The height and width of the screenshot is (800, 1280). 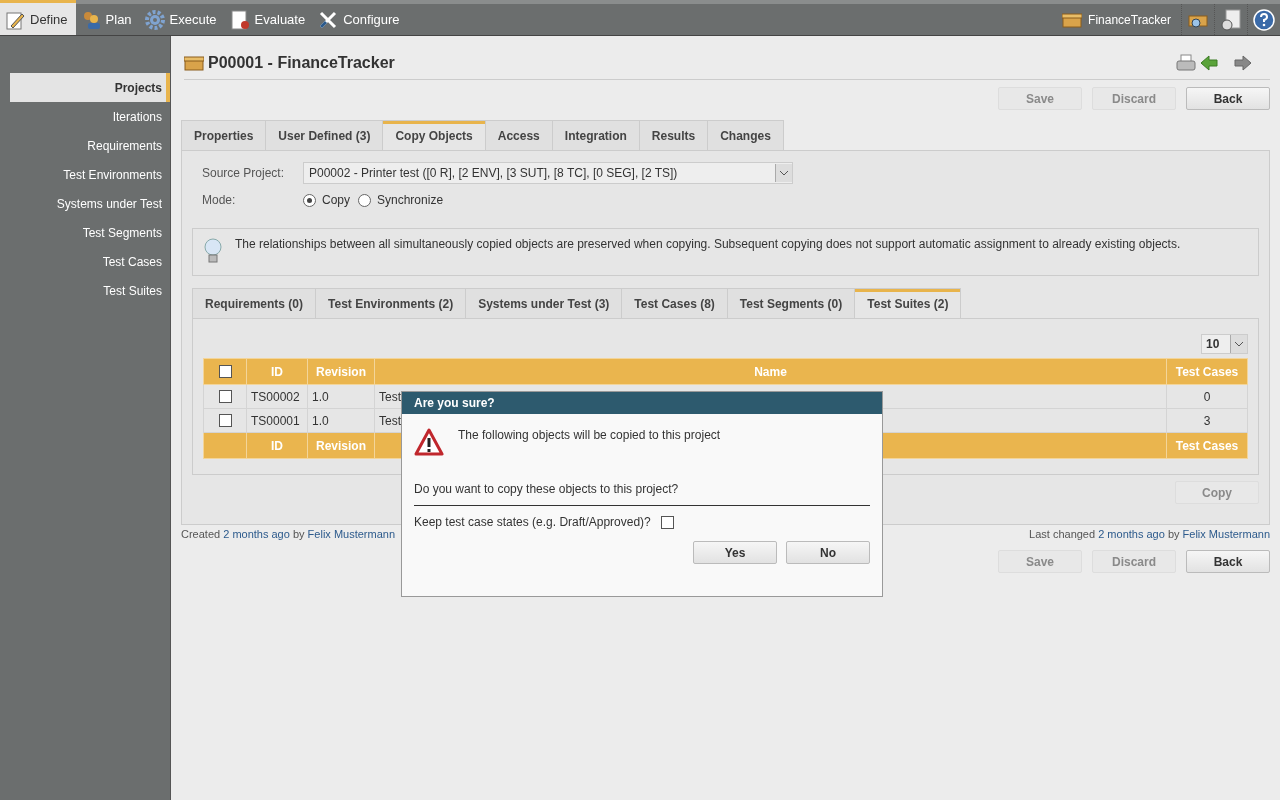 What do you see at coordinates (90, 87) in the screenshot?
I see `sidebar-item: Projects` at bounding box center [90, 87].